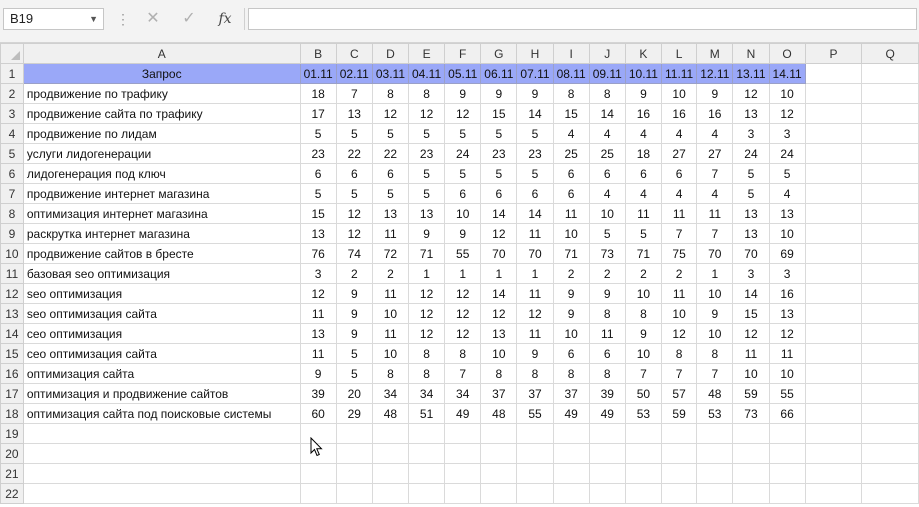 The image size is (919, 507). I want to click on formula-input, so click(582, 19).